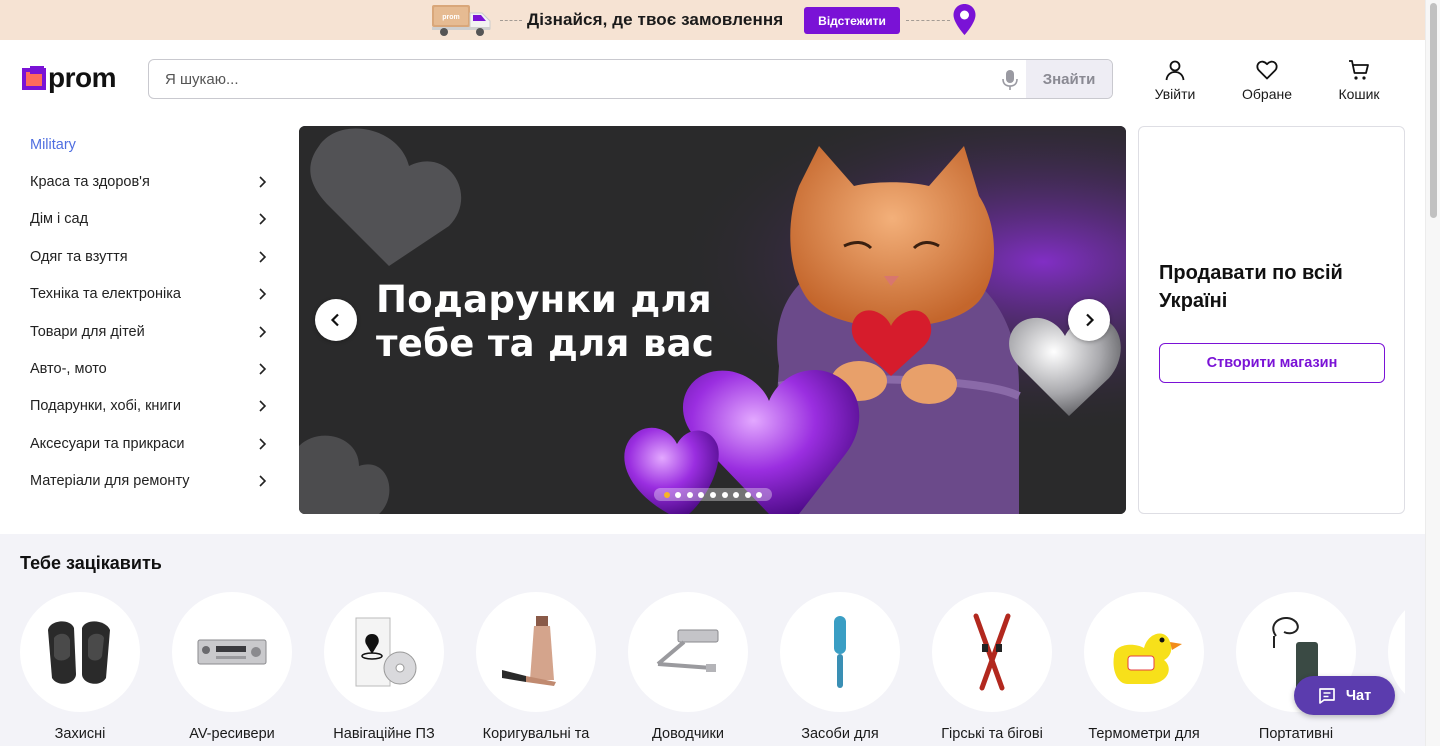 The image size is (1440, 746). Describe the element at coordinates (147, 256) in the screenshot. I see `category-clothing-shoes: Одяг та взуття` at that location.